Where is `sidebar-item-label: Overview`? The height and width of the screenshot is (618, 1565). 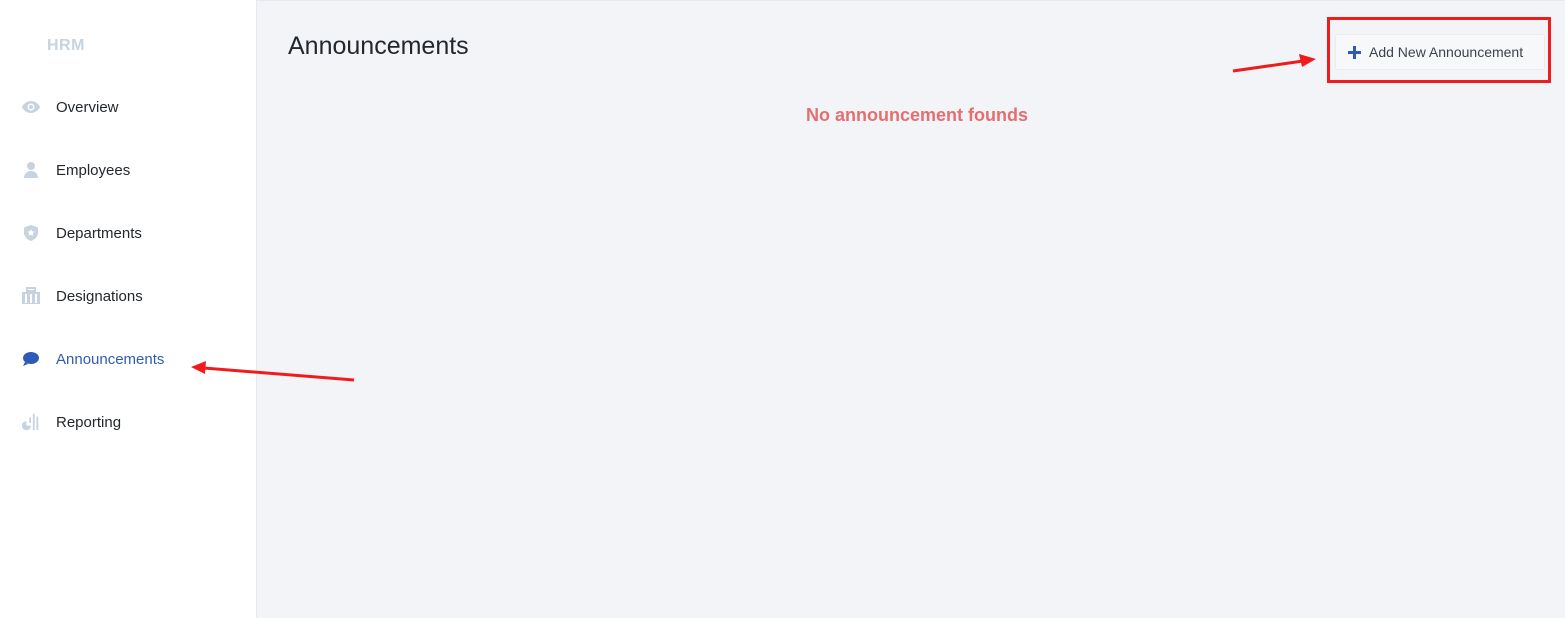 sidebar-item-label: Overview is located at coordinates (87, 107).